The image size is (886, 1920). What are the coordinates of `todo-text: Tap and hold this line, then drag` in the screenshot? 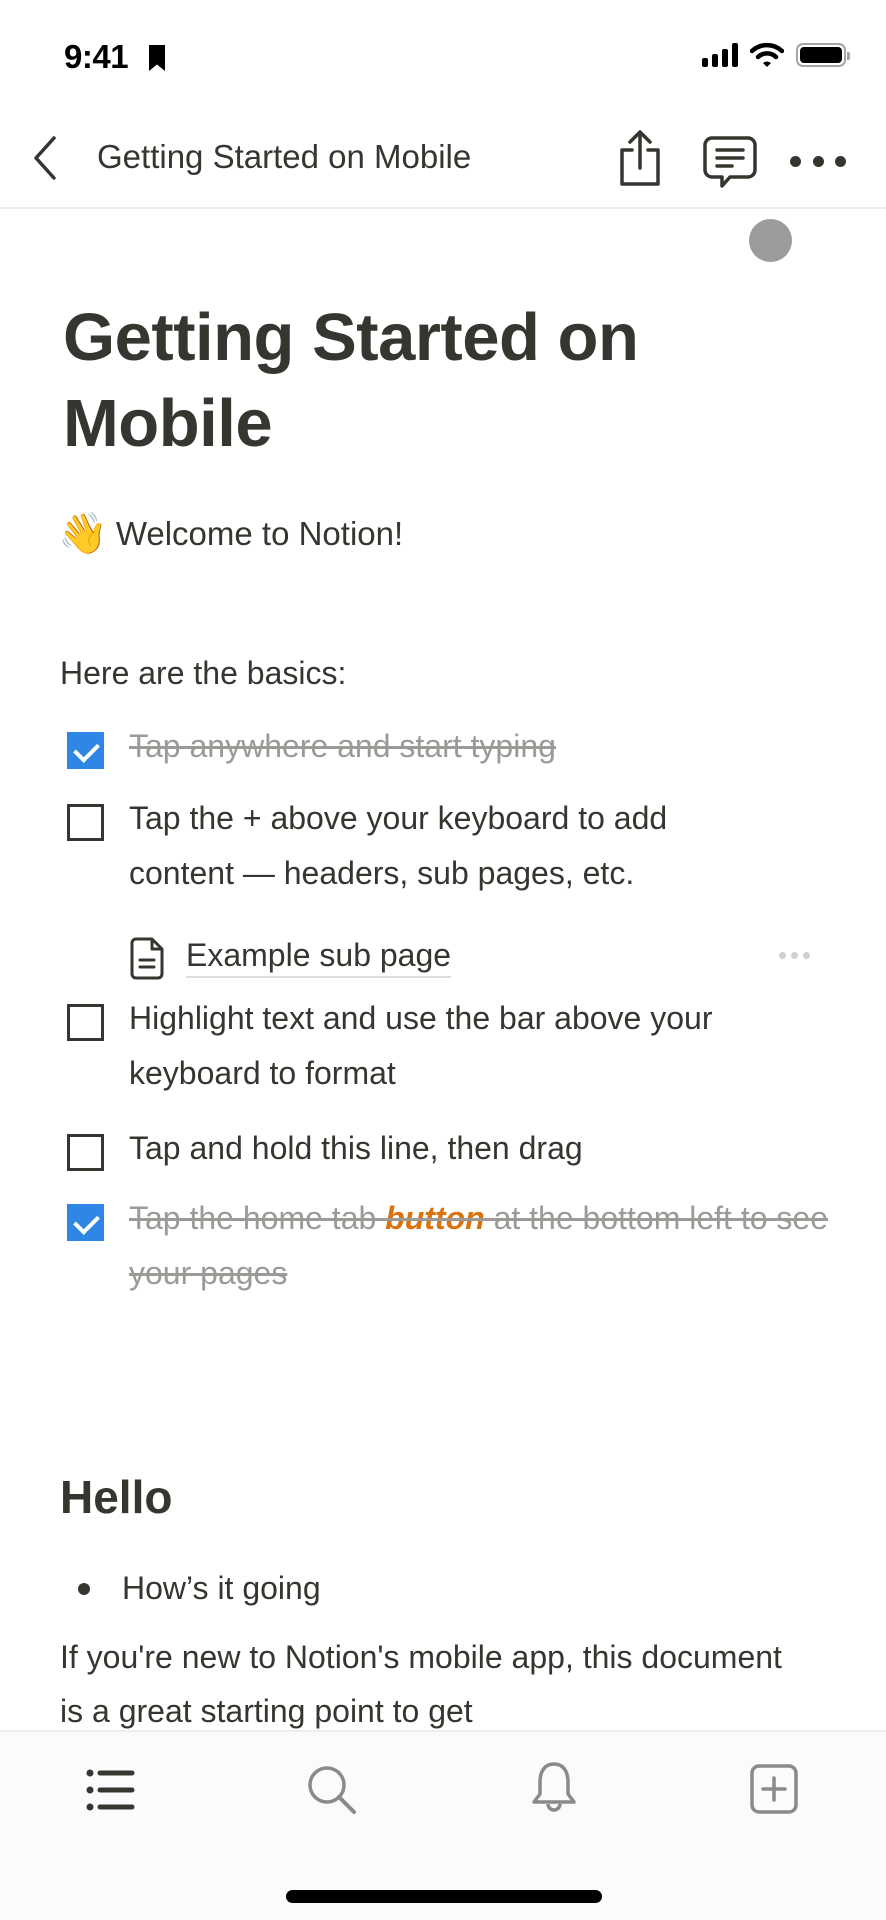 It's located at (356, 1148).